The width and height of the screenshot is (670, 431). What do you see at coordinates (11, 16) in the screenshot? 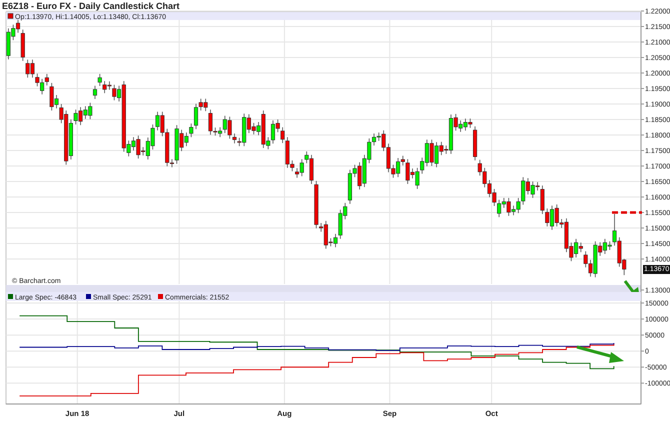
I see `candle-swatch-icon` at bounding box center [11, 16].